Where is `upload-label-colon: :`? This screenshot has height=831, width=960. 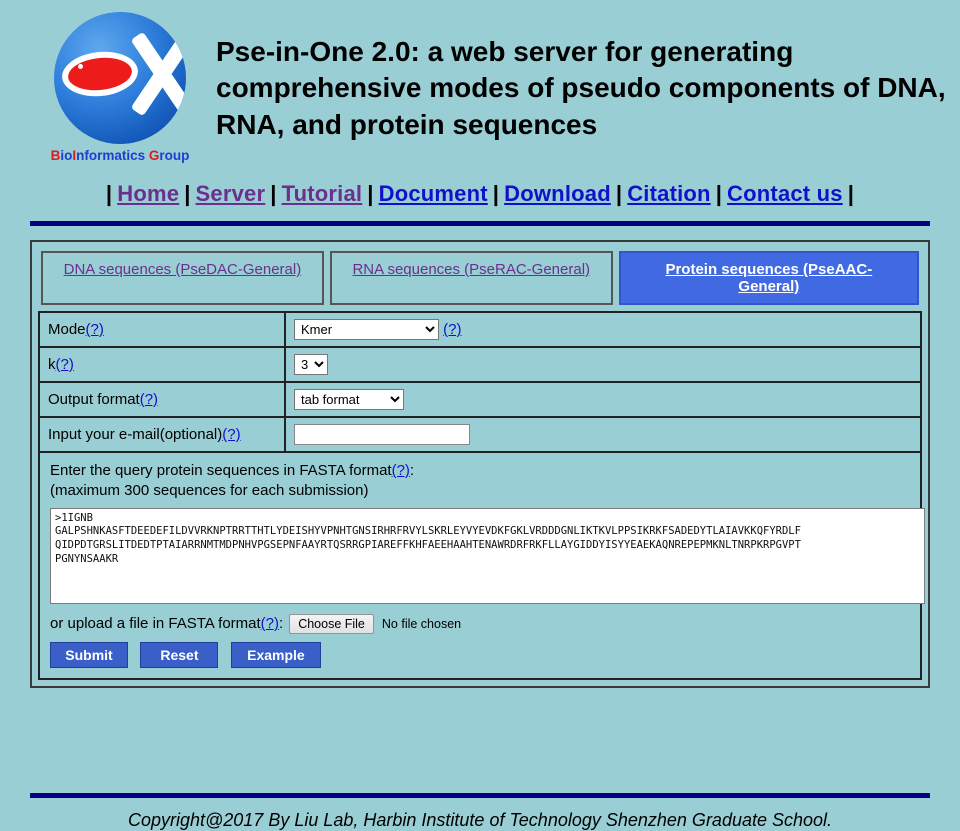 upload-label-colon: : is located at coordinates (281, 623).